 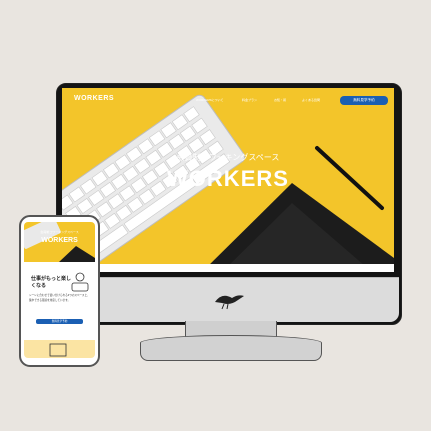 What do you see at coordinates (249, 100) in the screenshot?
I see `nav-link-pricing: 料金プラン` at bounding box center [249, 100].